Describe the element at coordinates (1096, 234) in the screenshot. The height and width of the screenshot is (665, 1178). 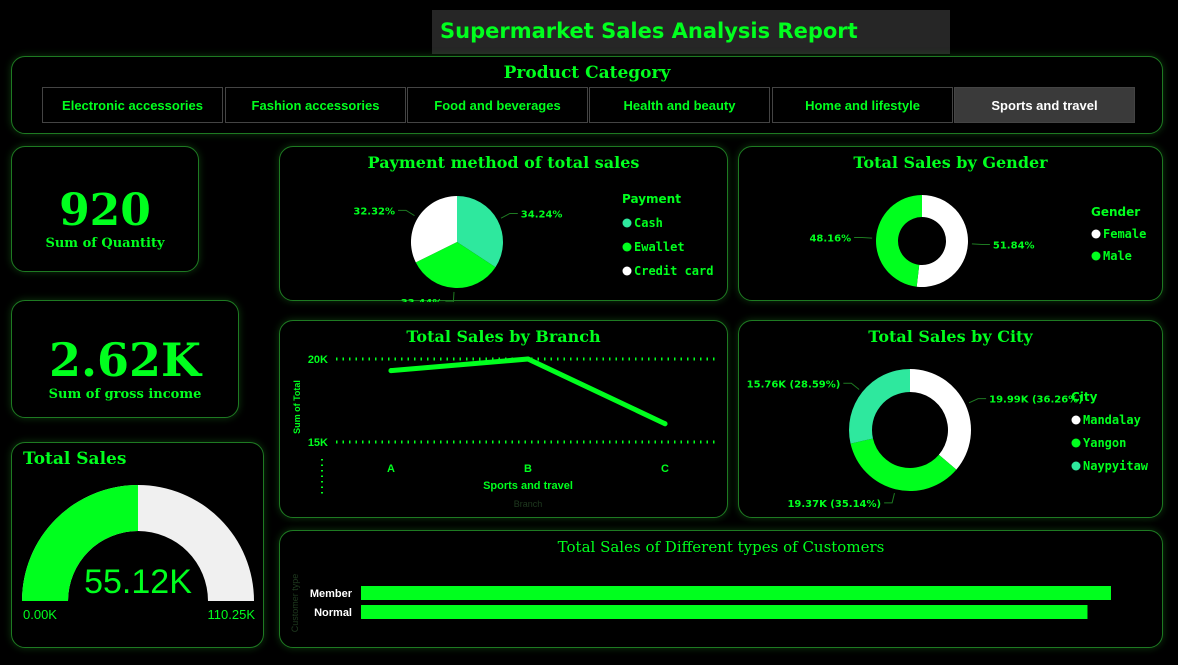
I see `legend-marker-female` at that location.